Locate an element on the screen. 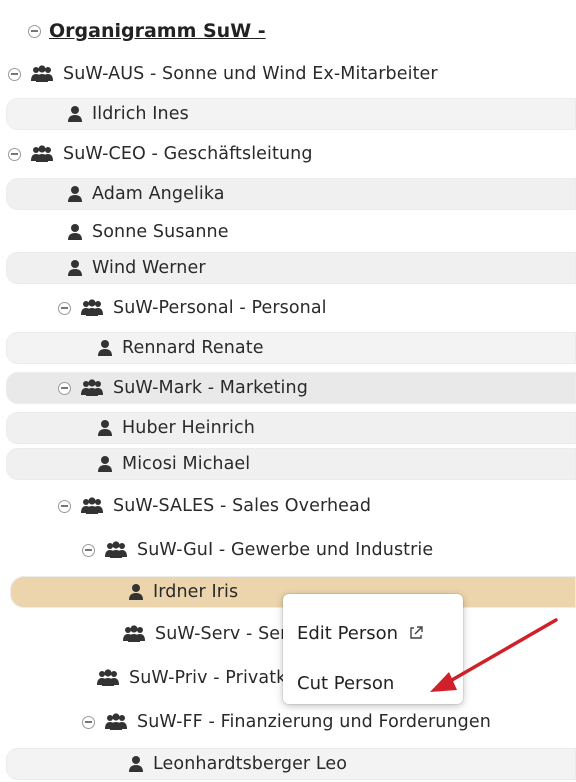  tree-node-person: Leonhardtsberger Leo is located at coordinates (288, 764).